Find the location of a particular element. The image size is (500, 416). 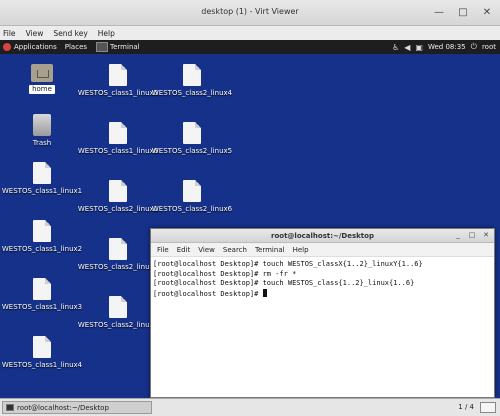

terminal-menu-view: View is located at coordinates (206, 250).